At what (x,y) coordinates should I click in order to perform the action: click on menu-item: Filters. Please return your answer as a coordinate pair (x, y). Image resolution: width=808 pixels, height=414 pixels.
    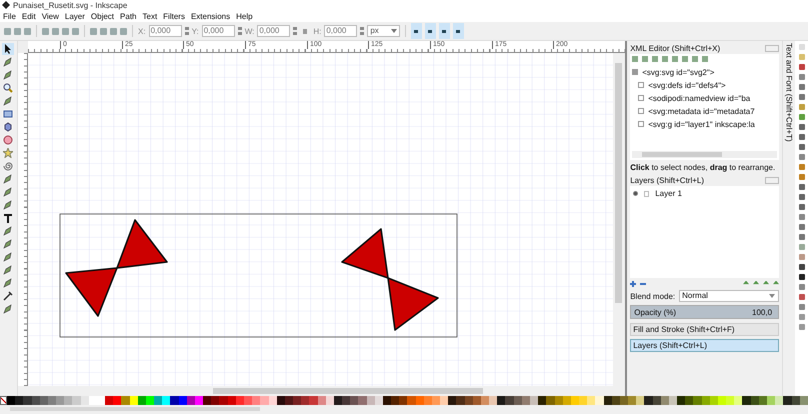
    Looking at the image, I should click on (174, 16).